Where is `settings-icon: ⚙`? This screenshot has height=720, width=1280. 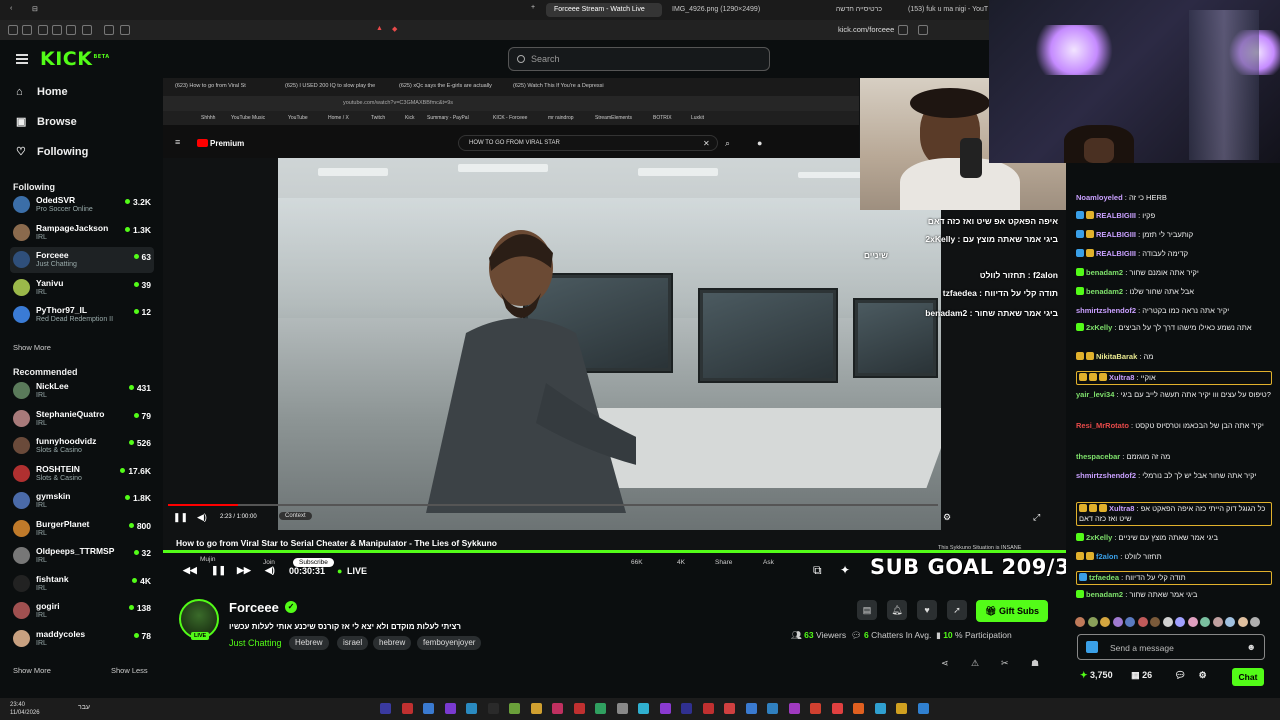
settings-icon: ⚙ is located at coordinates (1203, 675).